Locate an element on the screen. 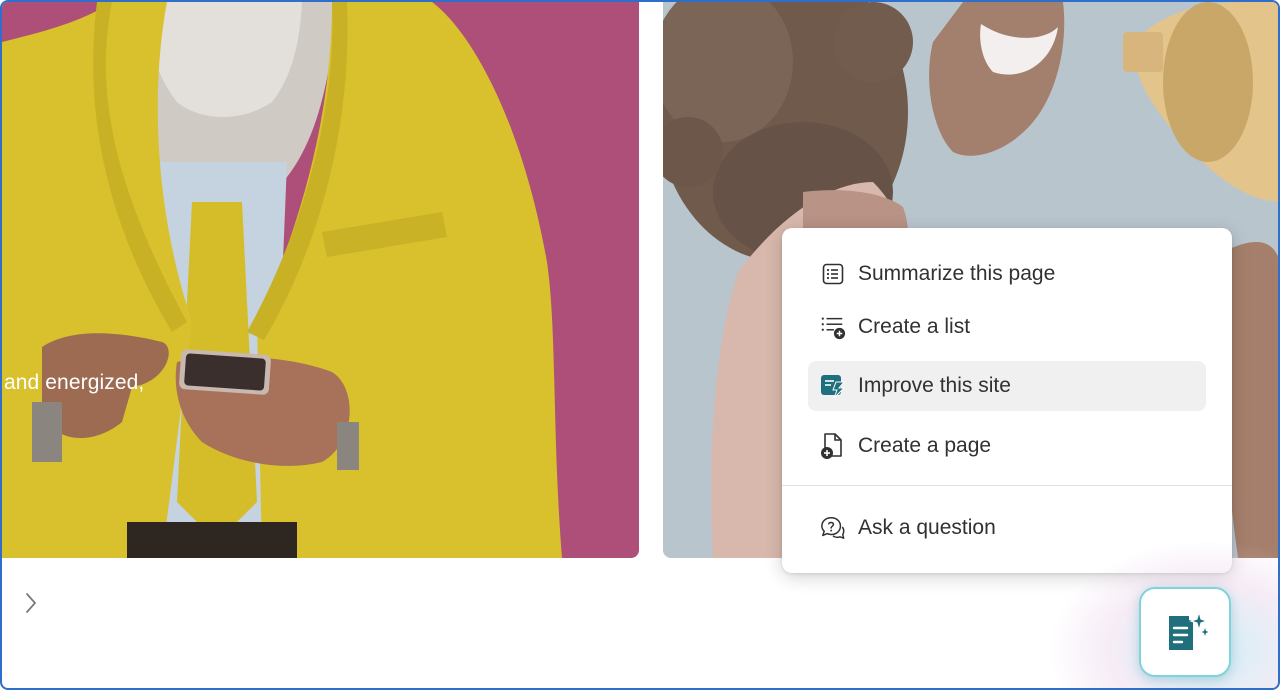 This screenshot has width=1280, height=690. menu-item-label: Improve this site is located at coordinates (934, 385).